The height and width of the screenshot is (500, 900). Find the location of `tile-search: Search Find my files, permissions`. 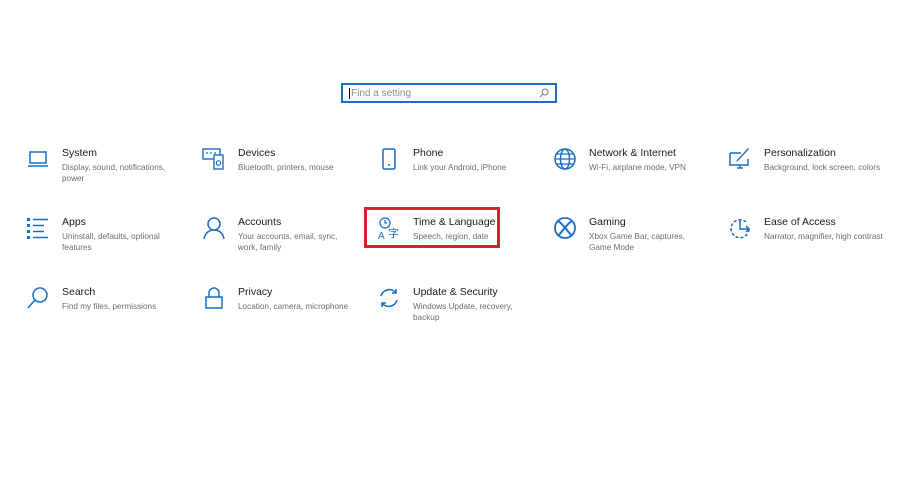

tile-search: Search Find my files, permissions is located at coordinates (111, 316).